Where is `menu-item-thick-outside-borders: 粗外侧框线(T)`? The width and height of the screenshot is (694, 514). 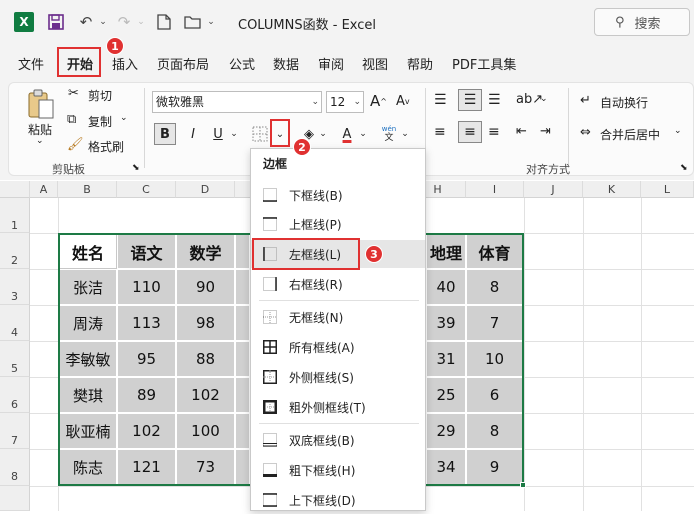 menu-item-thick-outside-borders: 粗外侧框线(T) is located at coordinates (338, 407).